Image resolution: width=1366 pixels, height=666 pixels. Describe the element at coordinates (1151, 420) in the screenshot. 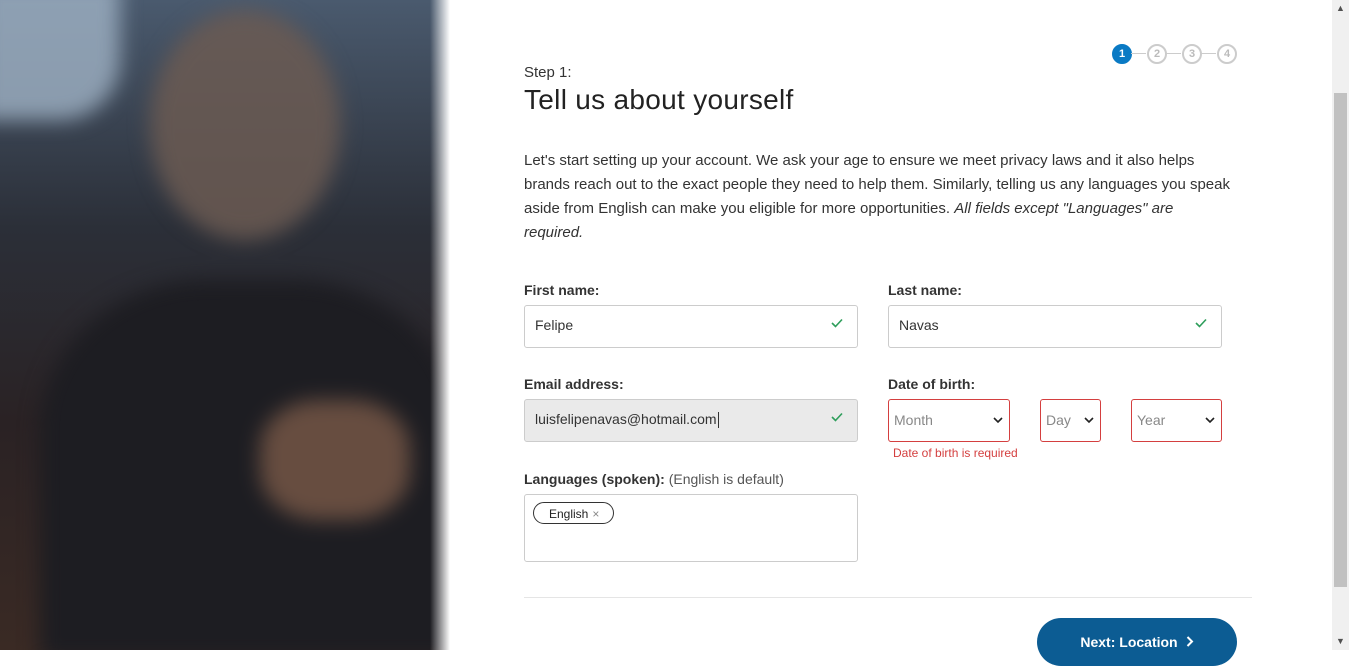

I see `dob-year-value: Year` at that location.